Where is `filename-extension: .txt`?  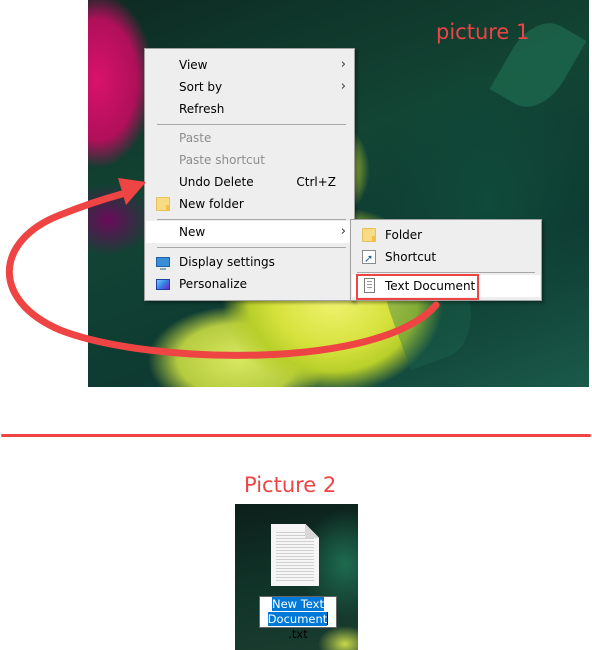 filename-extension: .txt is located at coordinates (298, 634).